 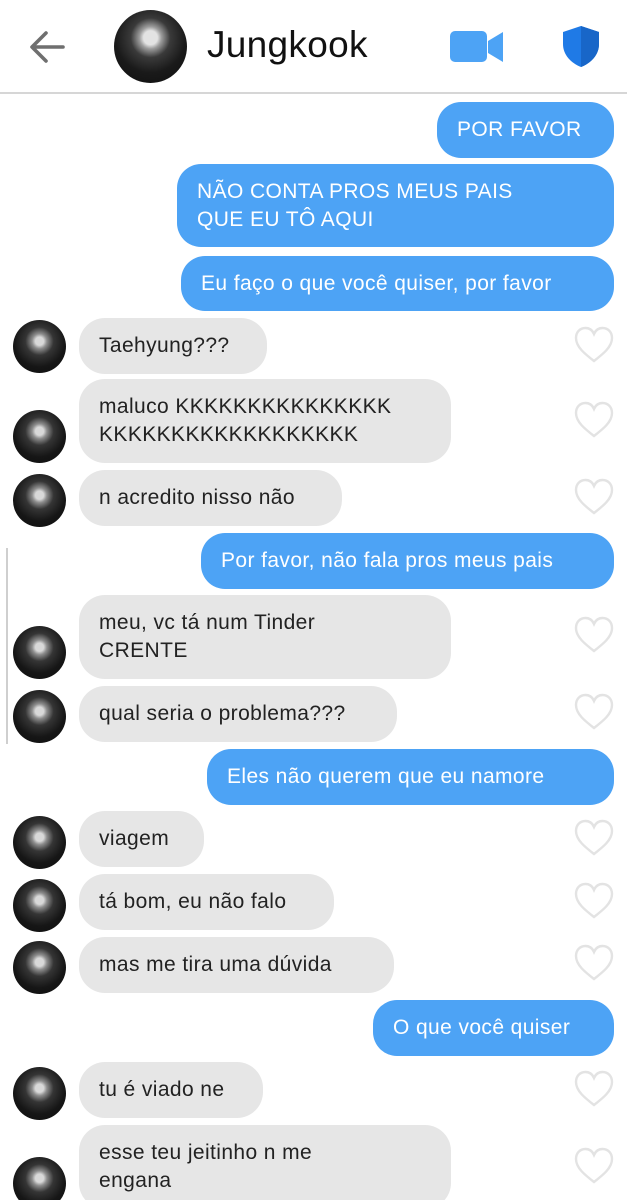 What do you see at coordinates (376, 283) in the screenshot?
I see `message-text: Eu faço o que você quiser, por favor` at bounding box center [376, 283].